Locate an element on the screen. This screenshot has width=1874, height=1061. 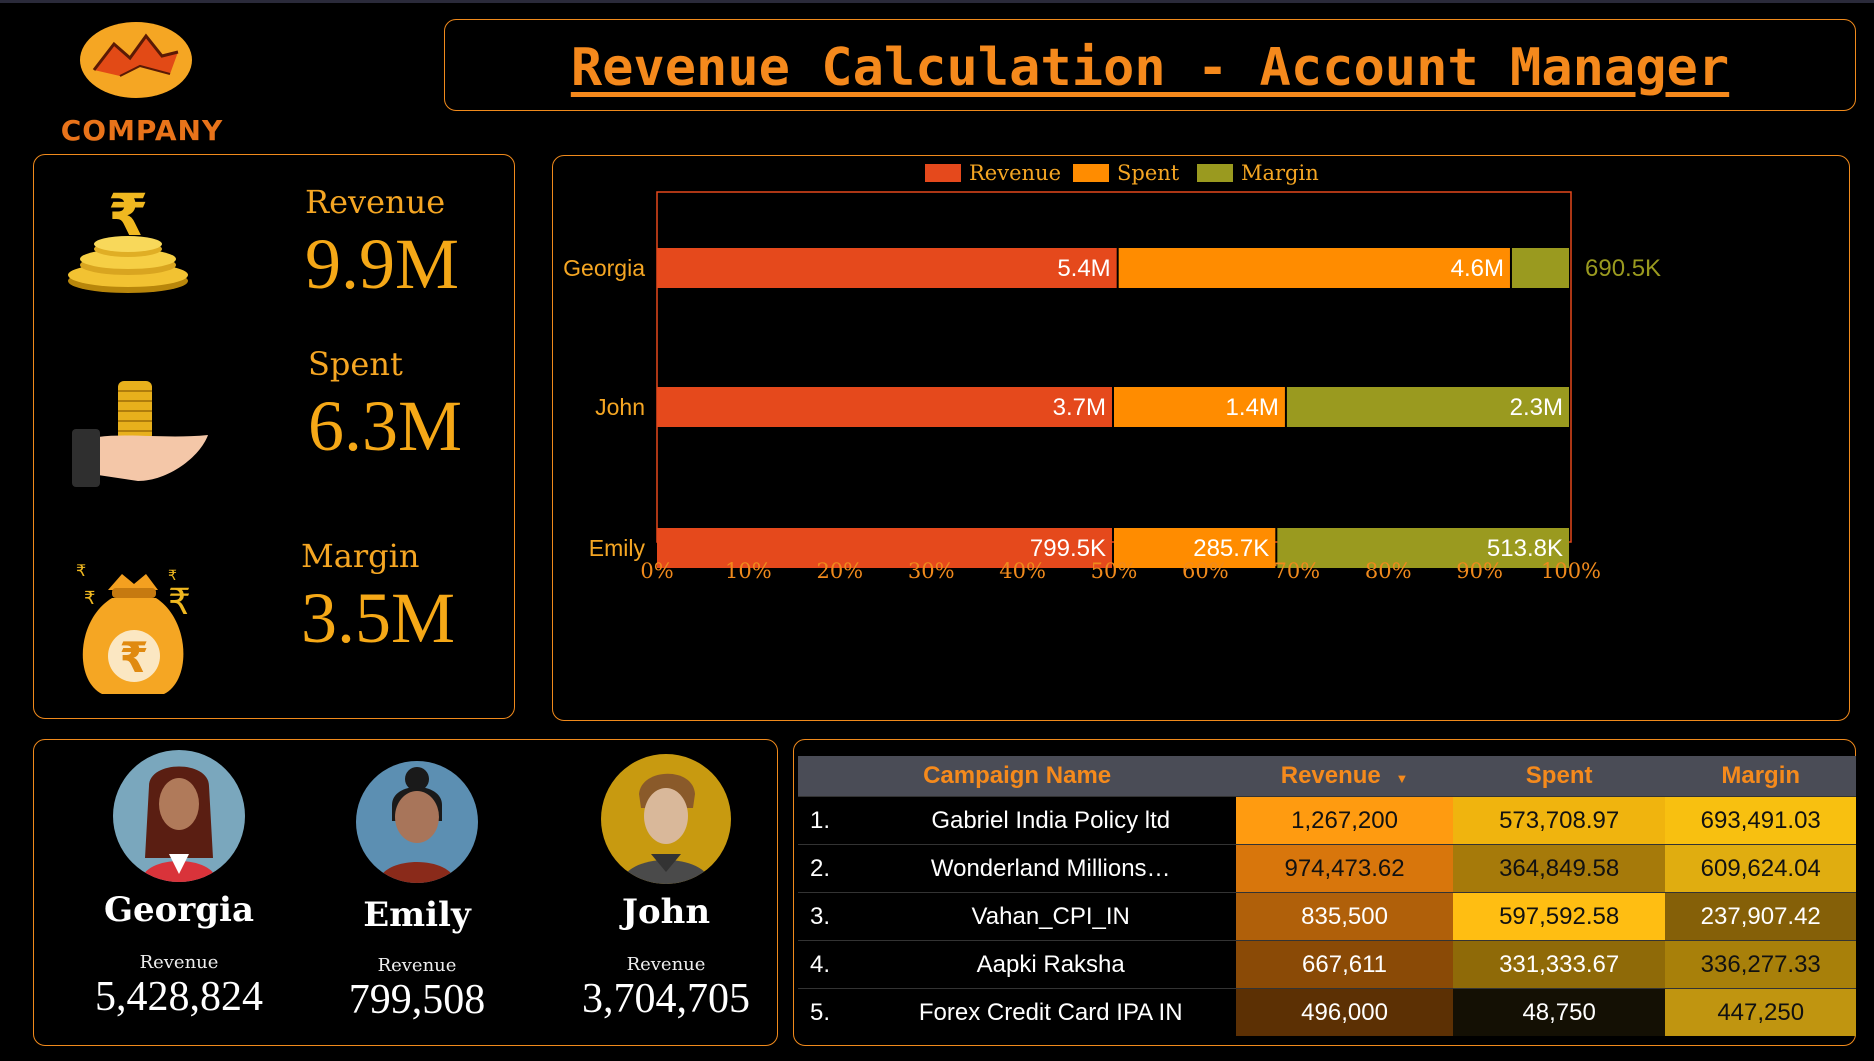
revenue-cell: 835,500 is located at coordinates (1344, 916).